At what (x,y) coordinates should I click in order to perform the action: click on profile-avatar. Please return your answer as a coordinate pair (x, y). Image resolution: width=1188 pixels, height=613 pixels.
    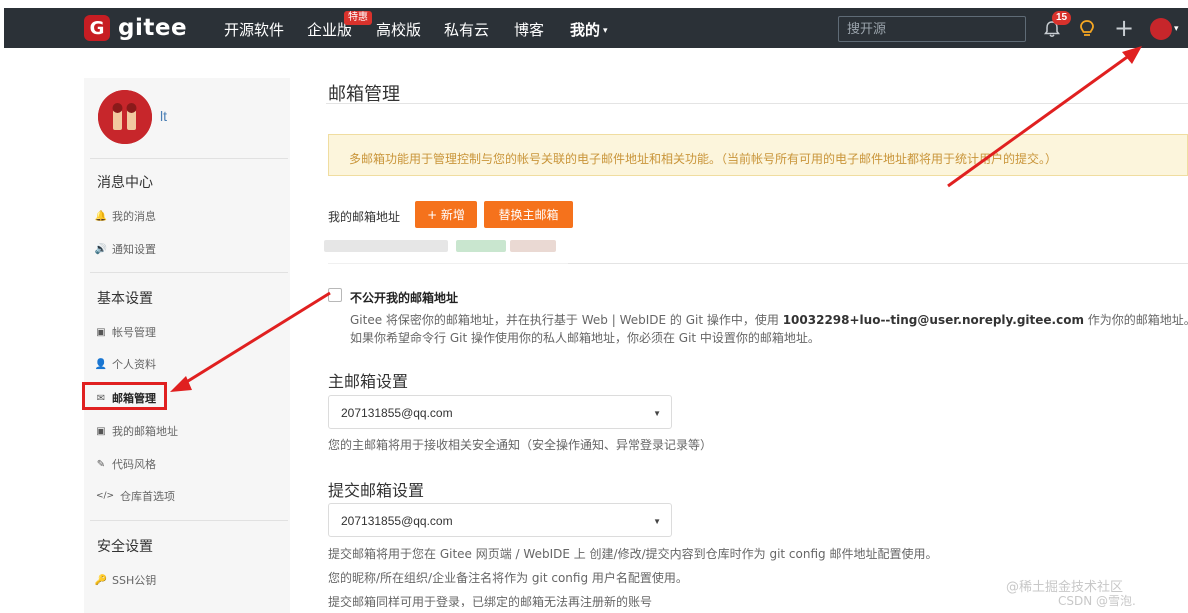
    Looking at the image, I should click on (125, 117).